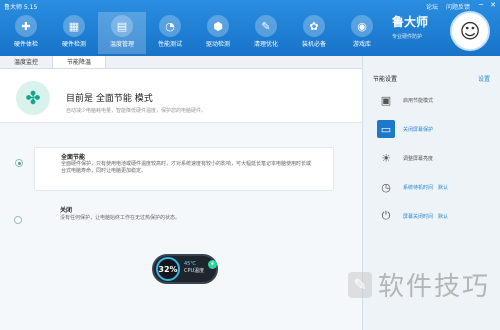 This screenshot has width=500, height=330. I want to click on sidebar-item-label: 屏幕关闭时间, so click(418, 216).